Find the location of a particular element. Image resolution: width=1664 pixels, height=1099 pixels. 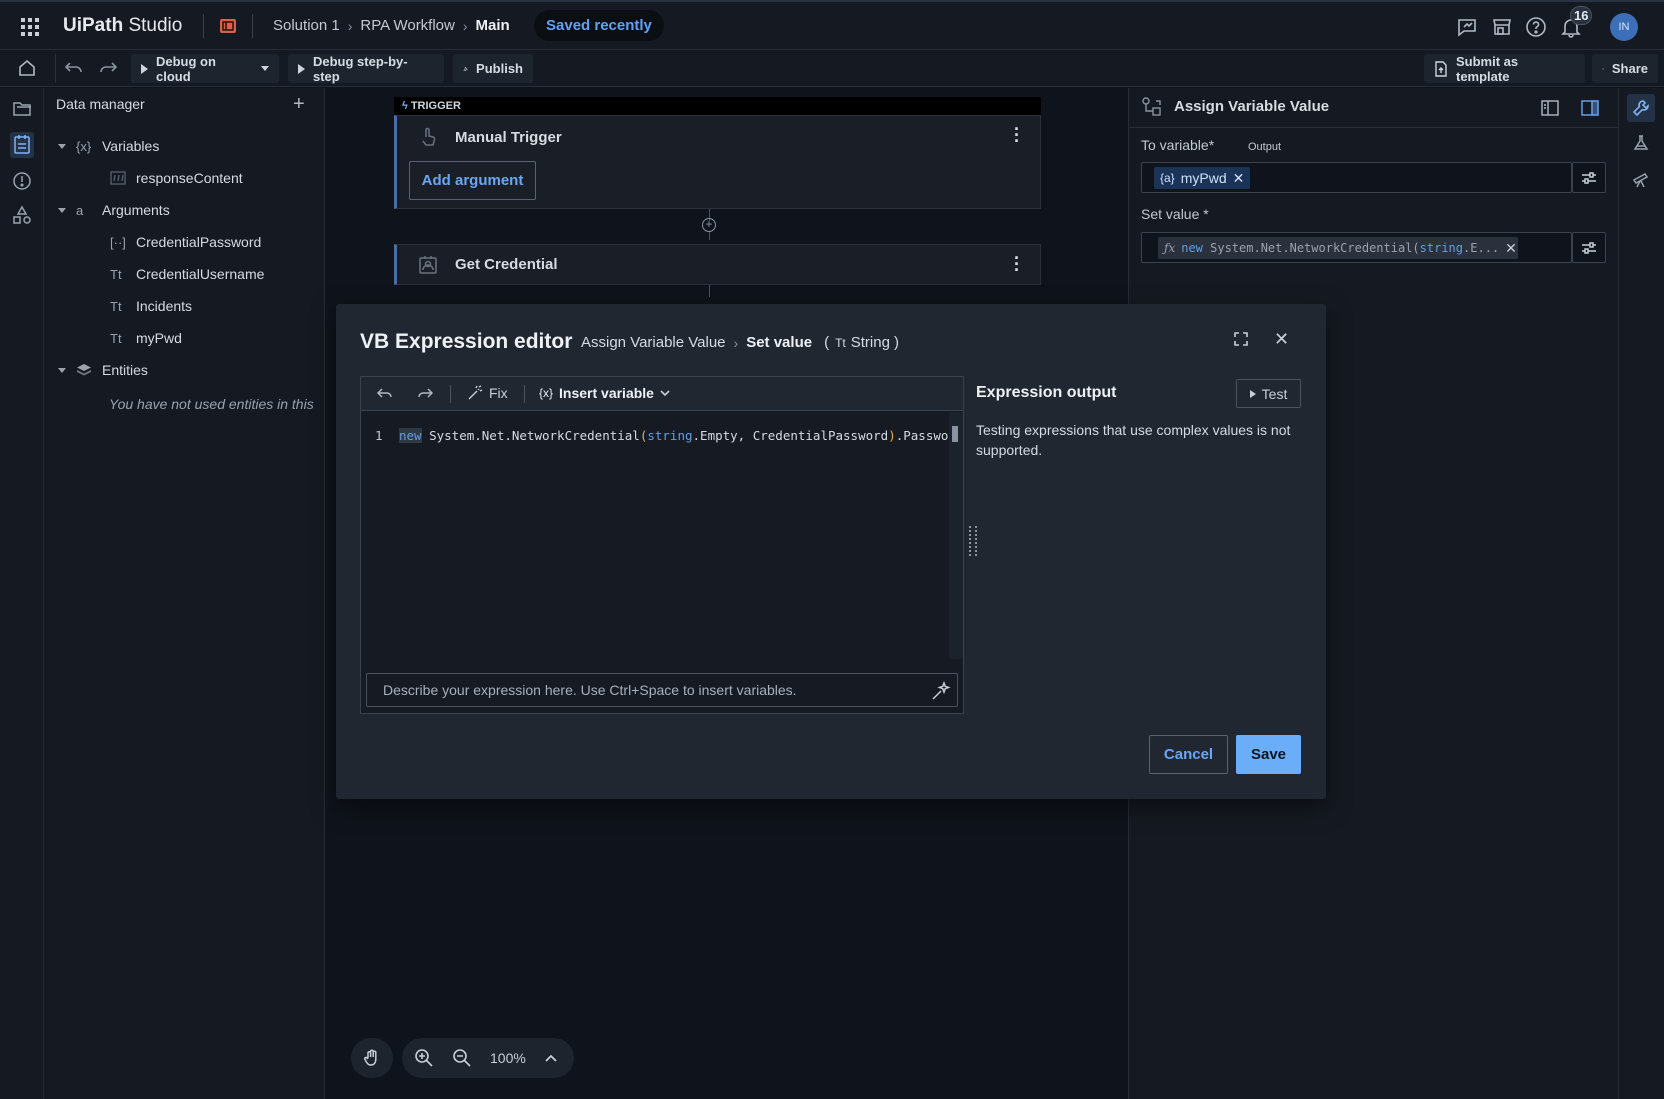

cancel-button: Cancel is located at coordinates (1188, 754).